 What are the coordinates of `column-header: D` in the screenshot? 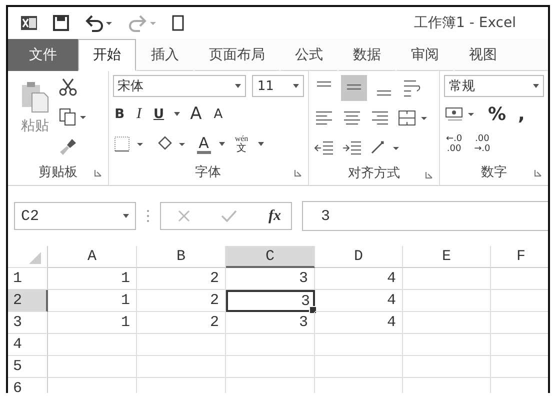 It's located at (359, 257).